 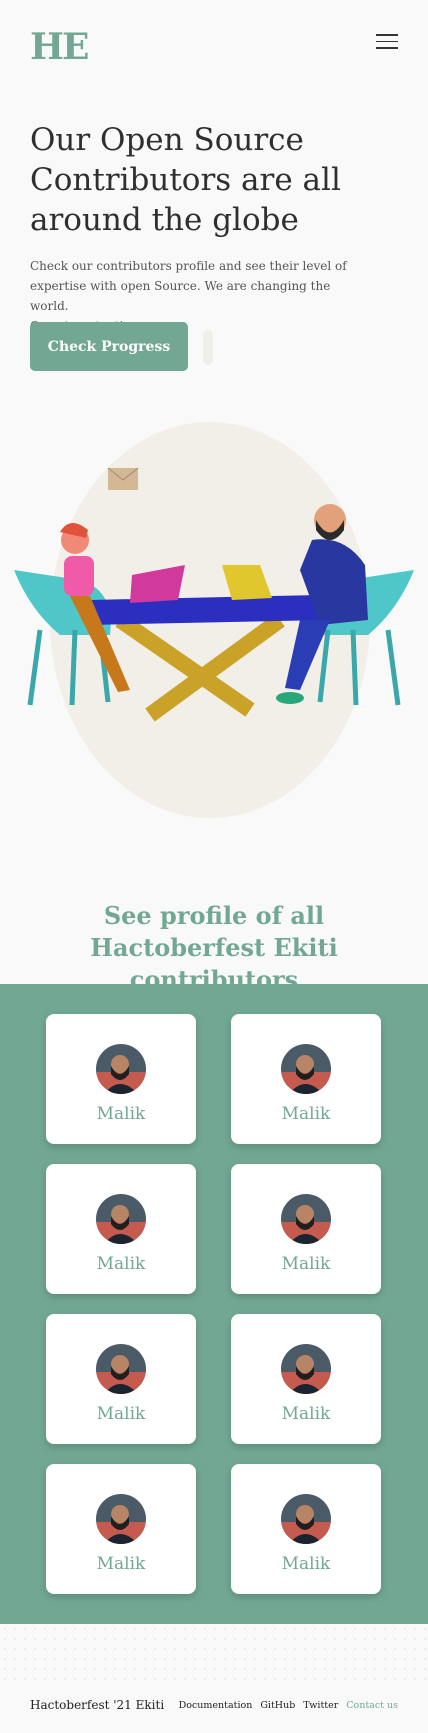 I want to click on footer-link-twitter: Twitter, so click(x=320, y=1705).